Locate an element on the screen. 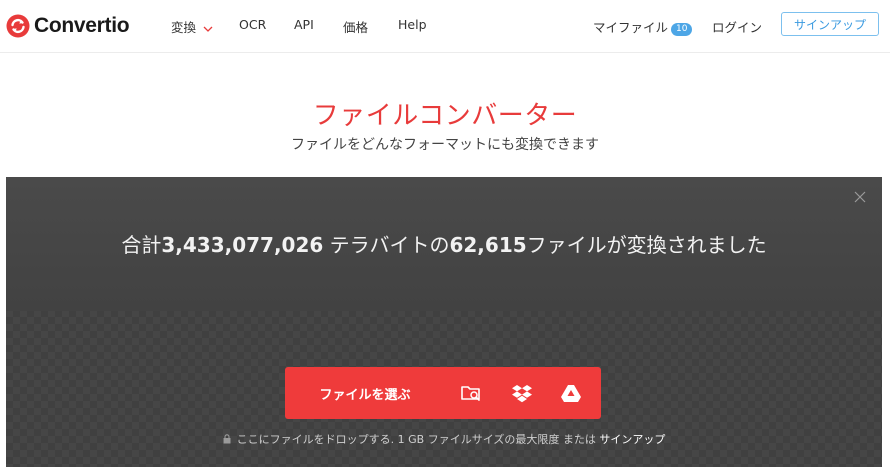  nav-my-files: マイファイル 10 is located at coordinates (643, 26).